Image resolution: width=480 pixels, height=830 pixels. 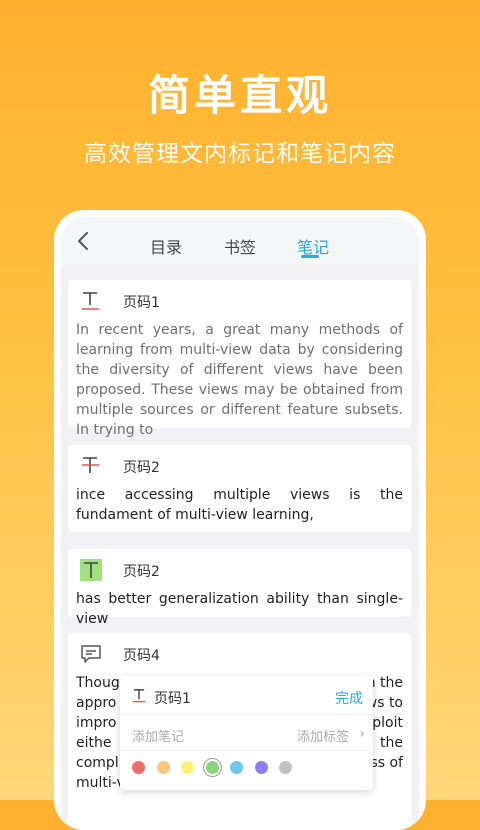 I want to click on top-bar: 目录 书签 笔记, so click(x=240, y=241).